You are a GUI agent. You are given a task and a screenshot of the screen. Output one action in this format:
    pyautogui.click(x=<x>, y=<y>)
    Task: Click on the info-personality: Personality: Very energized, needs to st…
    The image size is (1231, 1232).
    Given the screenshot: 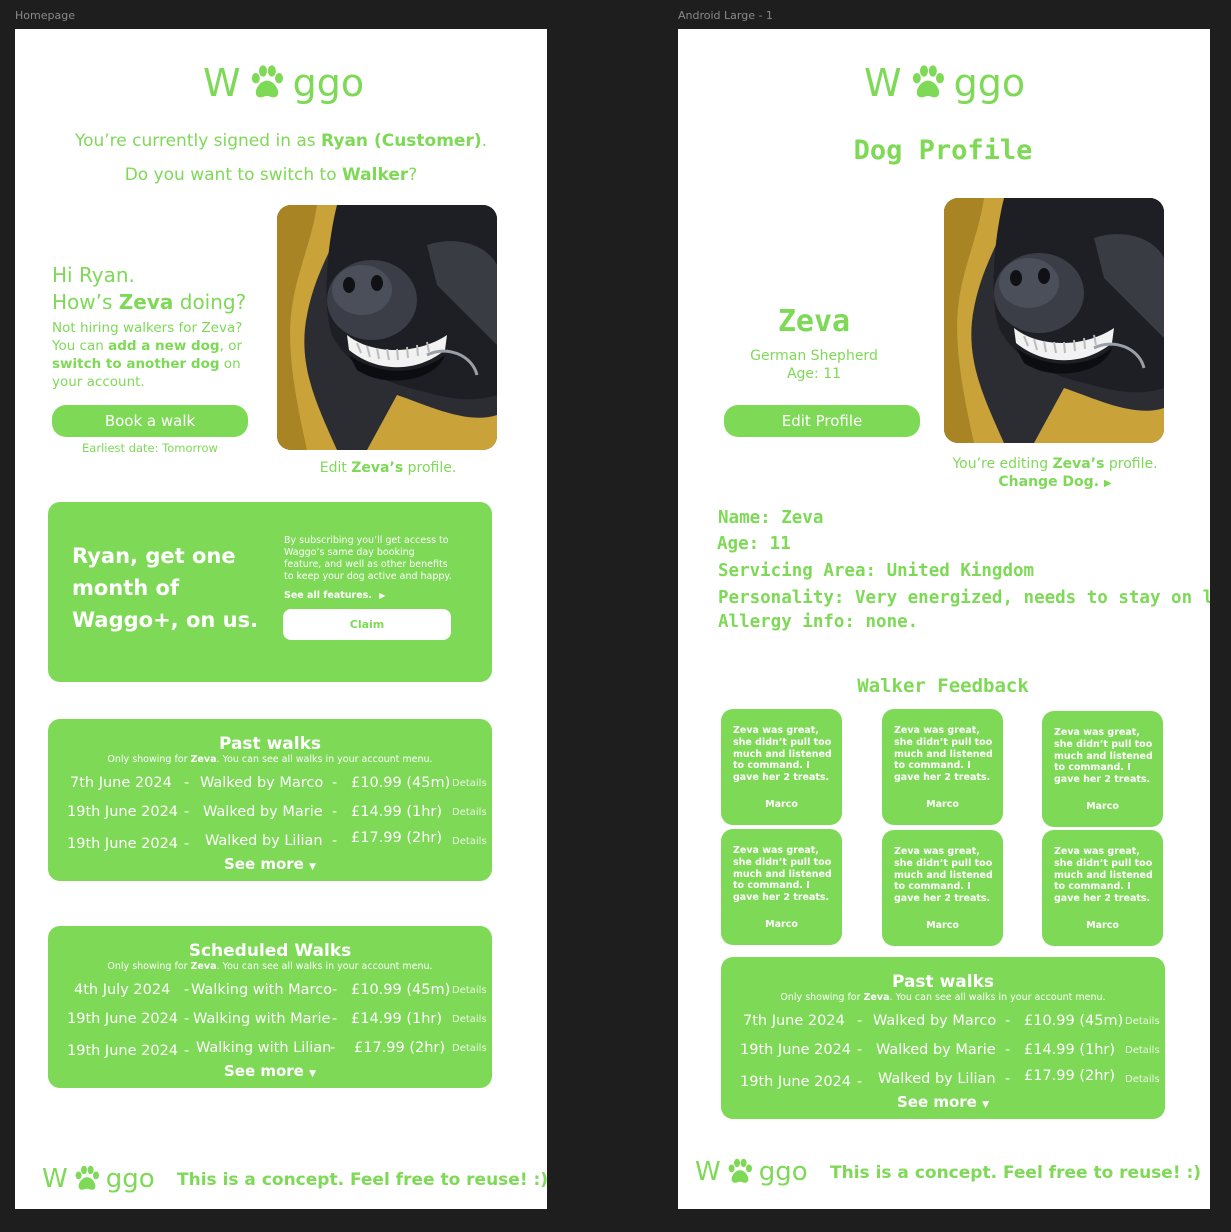 What is the action you would take?
    pyautogui.click(x=964, y=598)
    